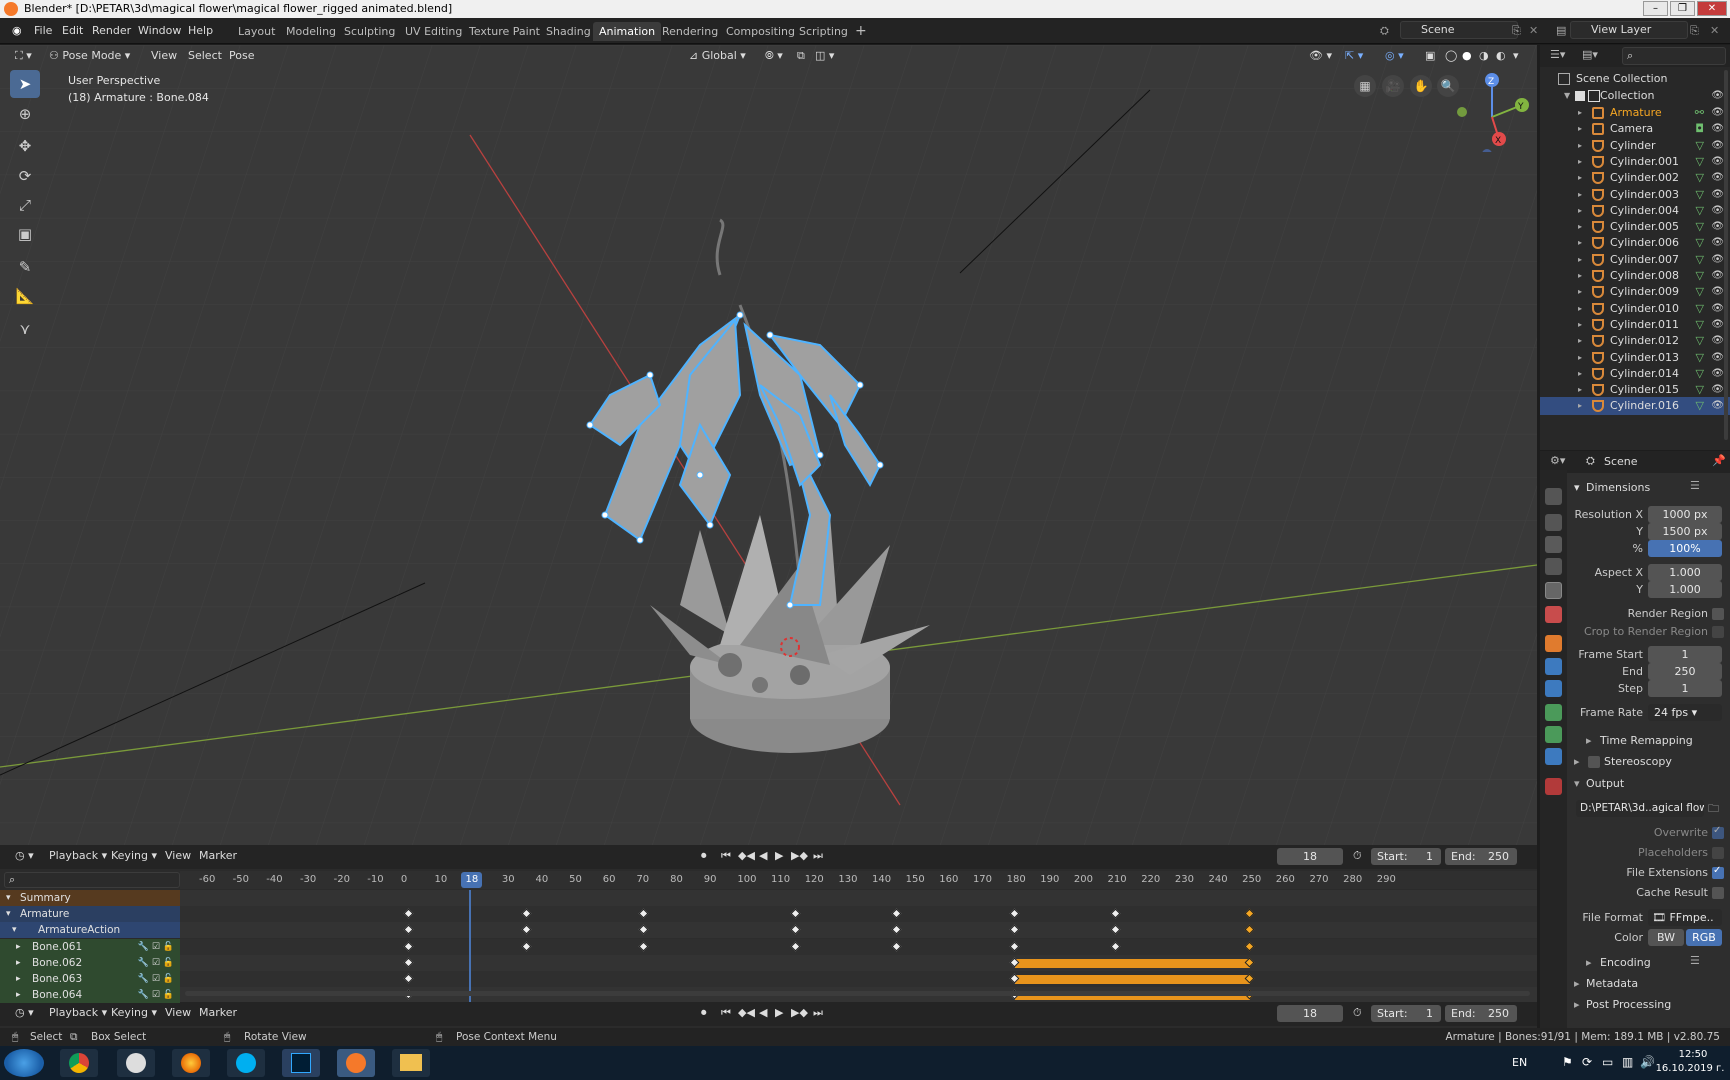  I want to click on collection-checkbox, so click(1580, 96).